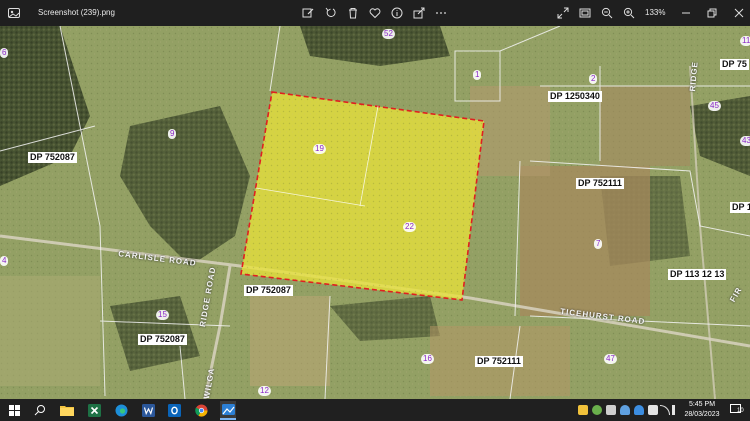 The height and width of the screenshot is (421, 750). What do you see at coordinates (607, 13) in the screenshot?
I see `zoom-out-icon` at bounding box center [607, 13].